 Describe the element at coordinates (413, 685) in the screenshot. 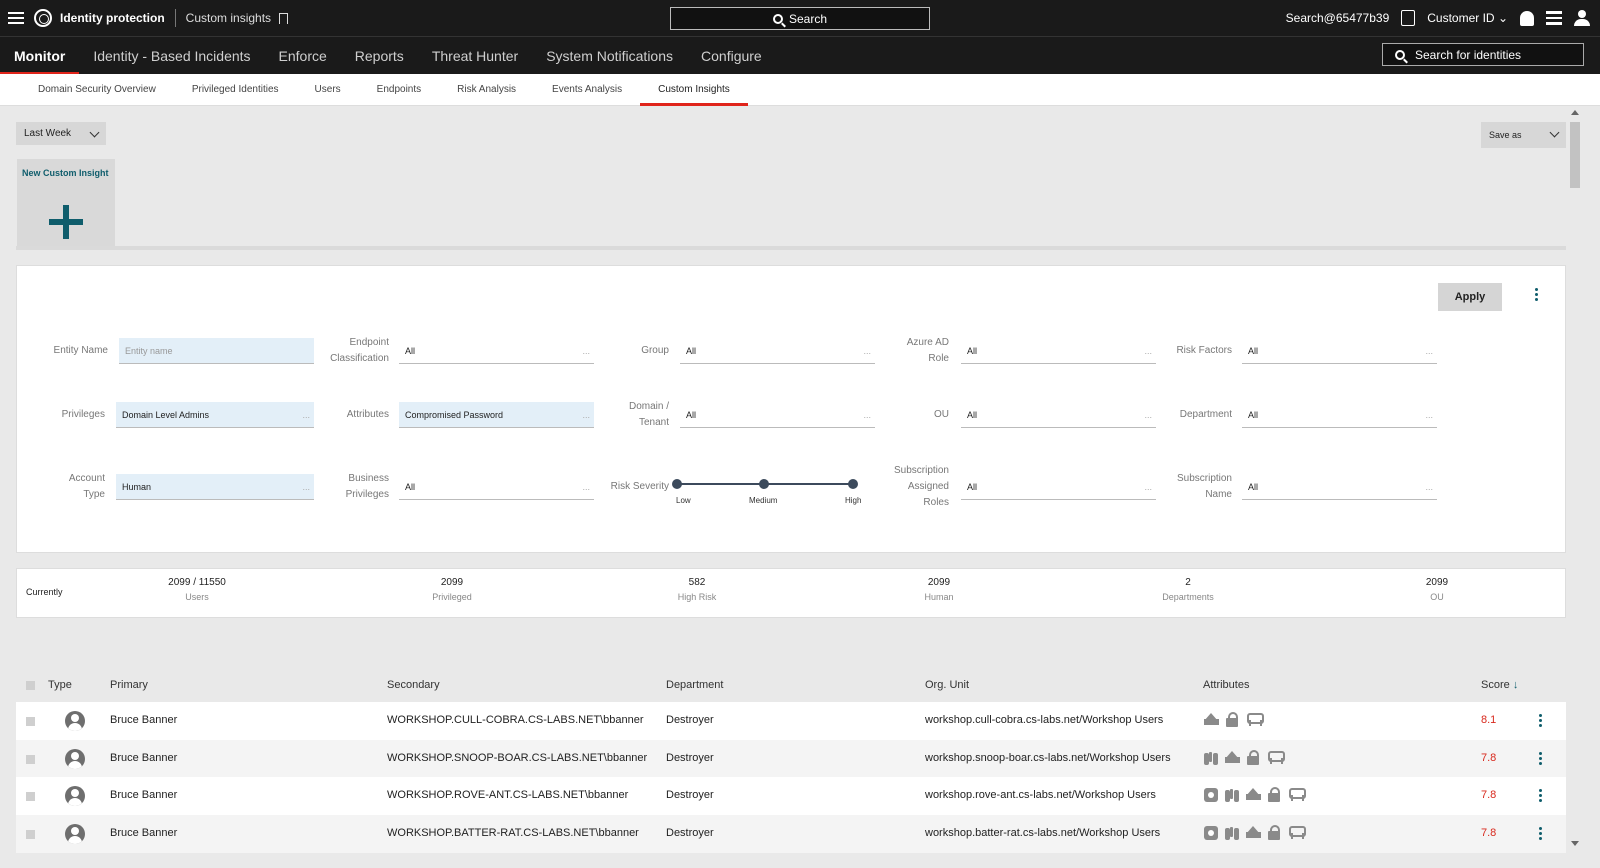

I see `column-secondary: Secondary` at that location.